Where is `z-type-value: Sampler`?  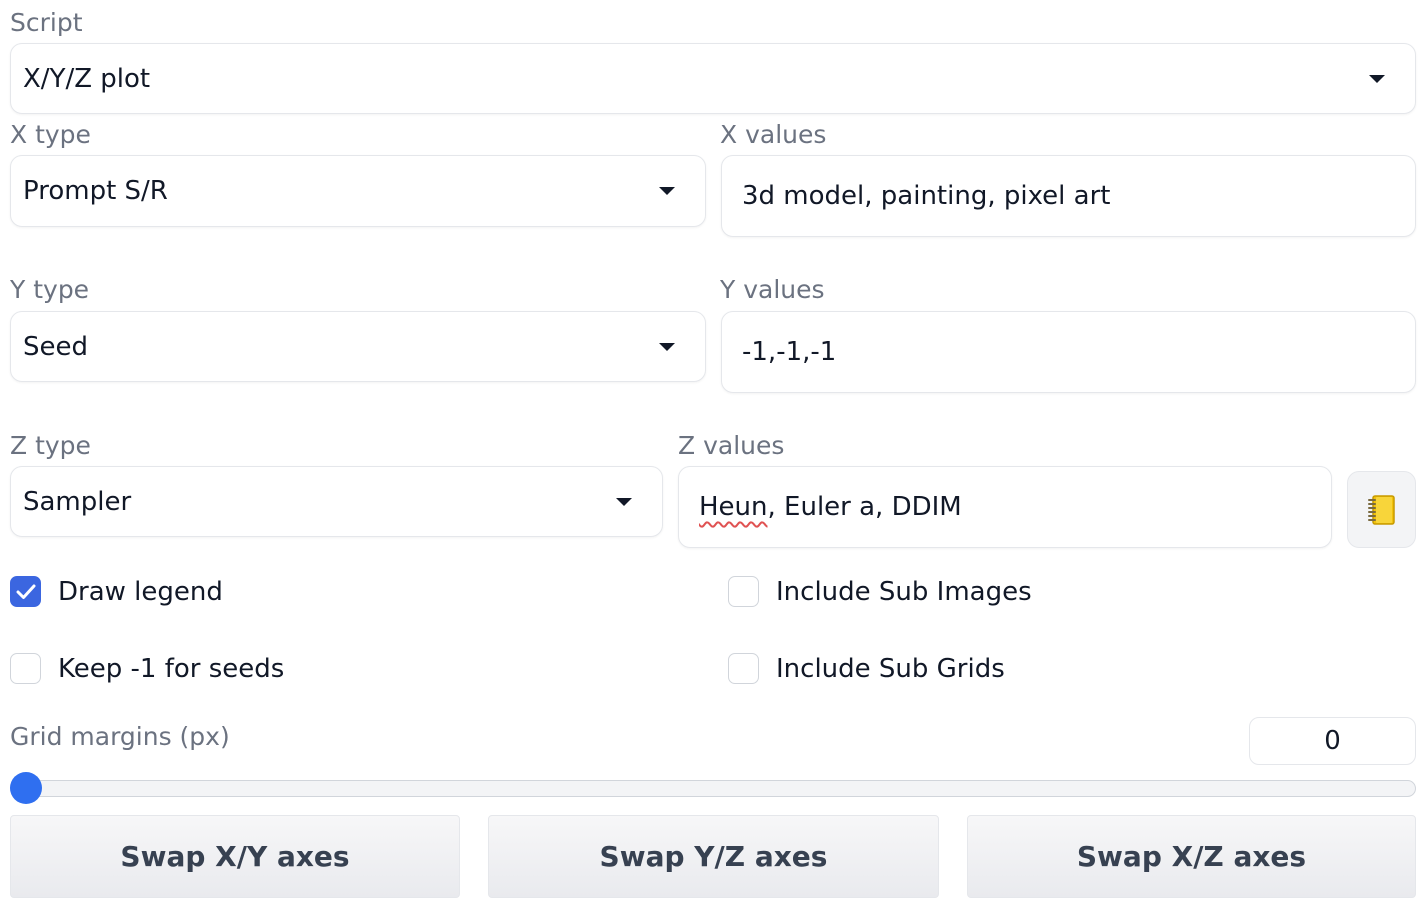 z-type-value: Sampler is located at coordinates (77, 501).